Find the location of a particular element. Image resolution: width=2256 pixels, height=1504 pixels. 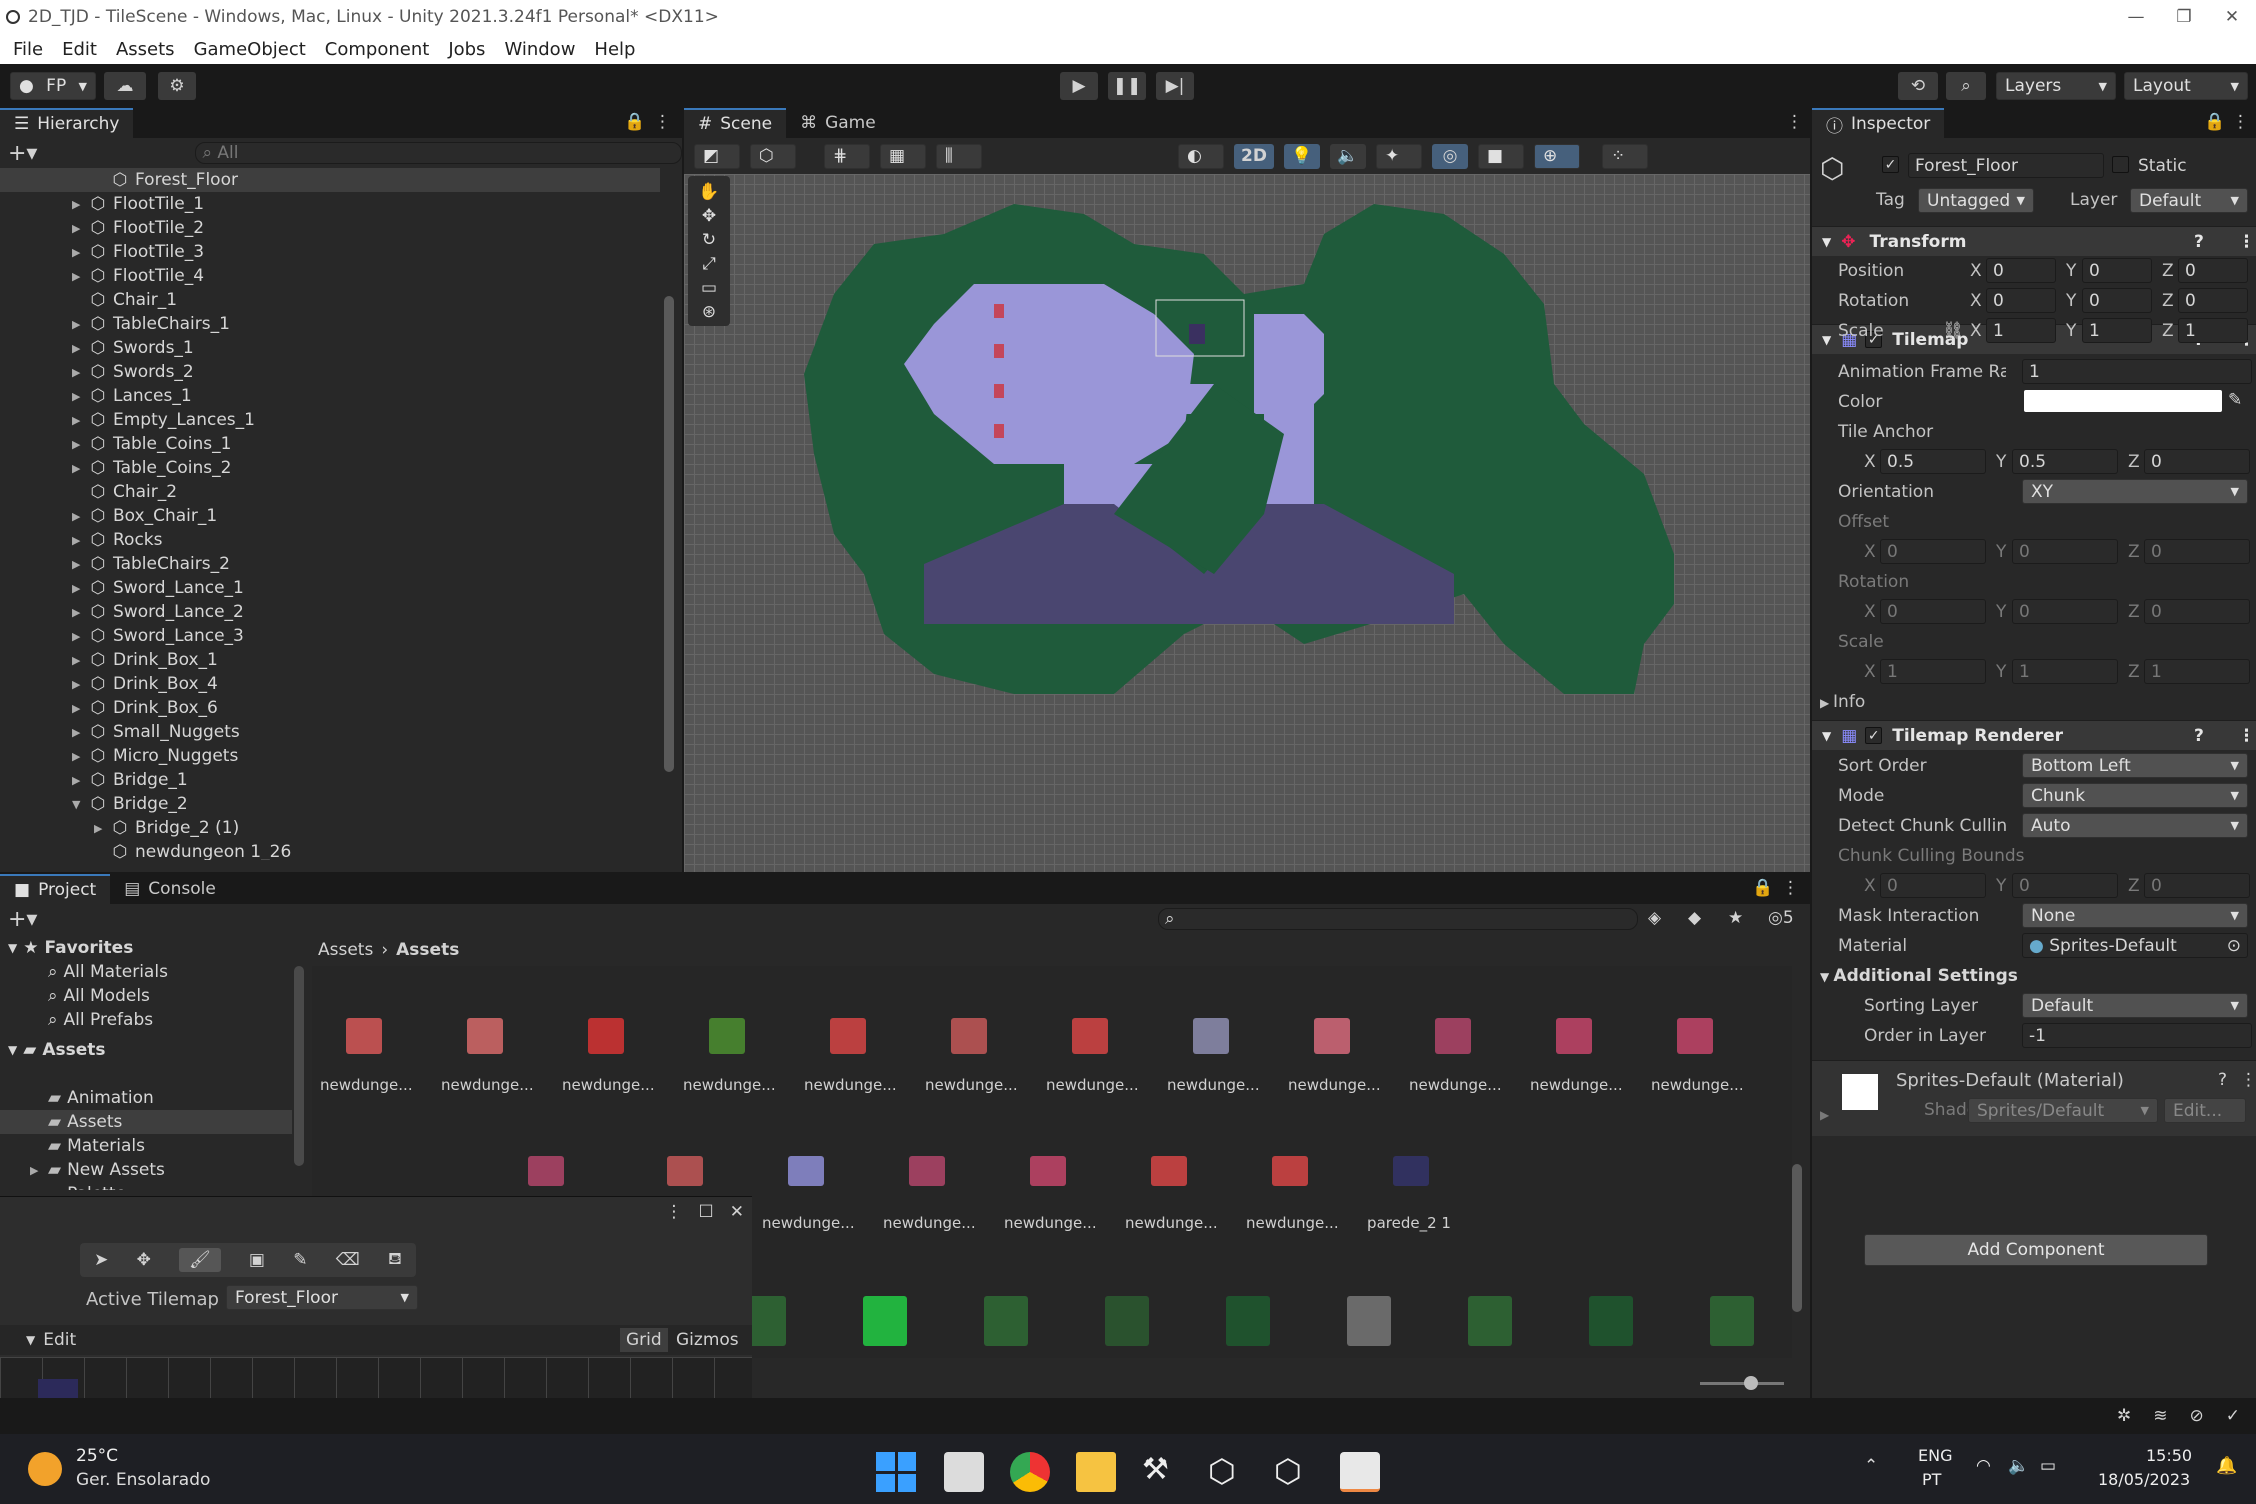

pause-button: ❚❚ is located at coordinates (1127, 86).